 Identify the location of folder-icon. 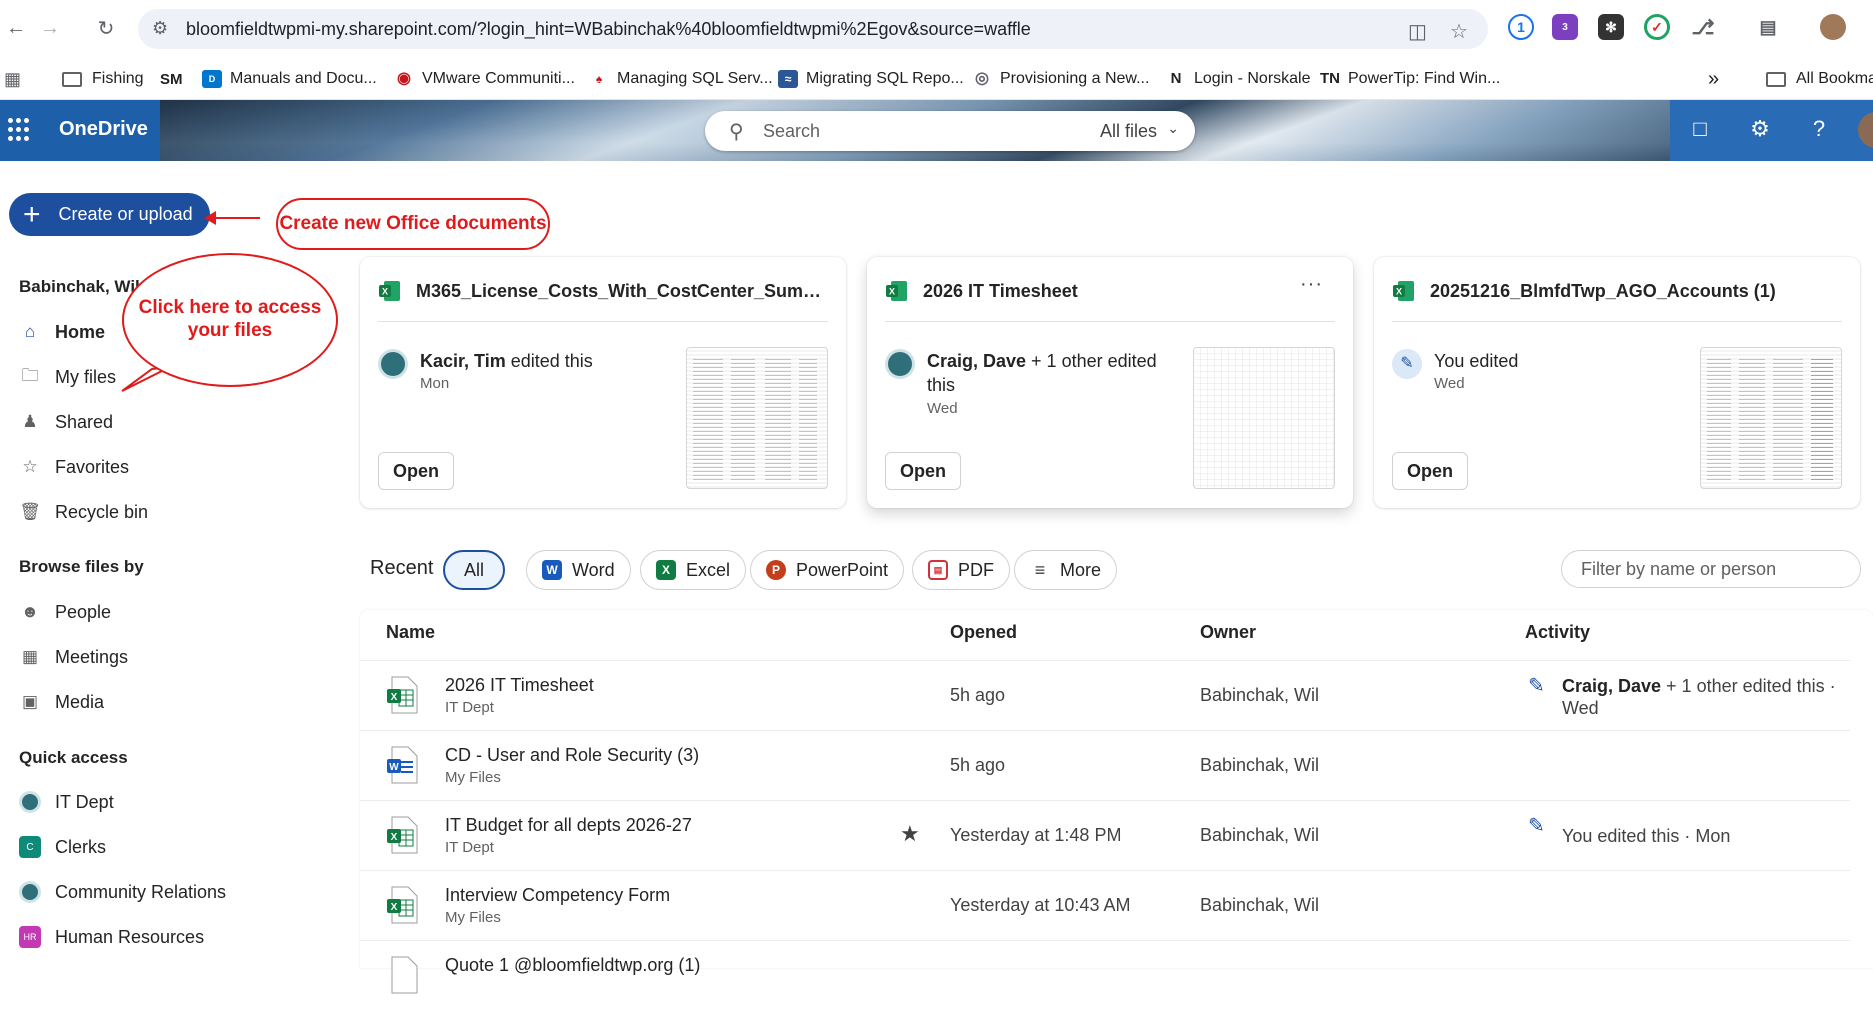
(72, 79).